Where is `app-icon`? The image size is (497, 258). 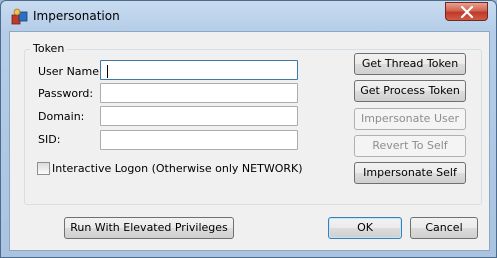
app-icon is located at coordinates (19, 16).